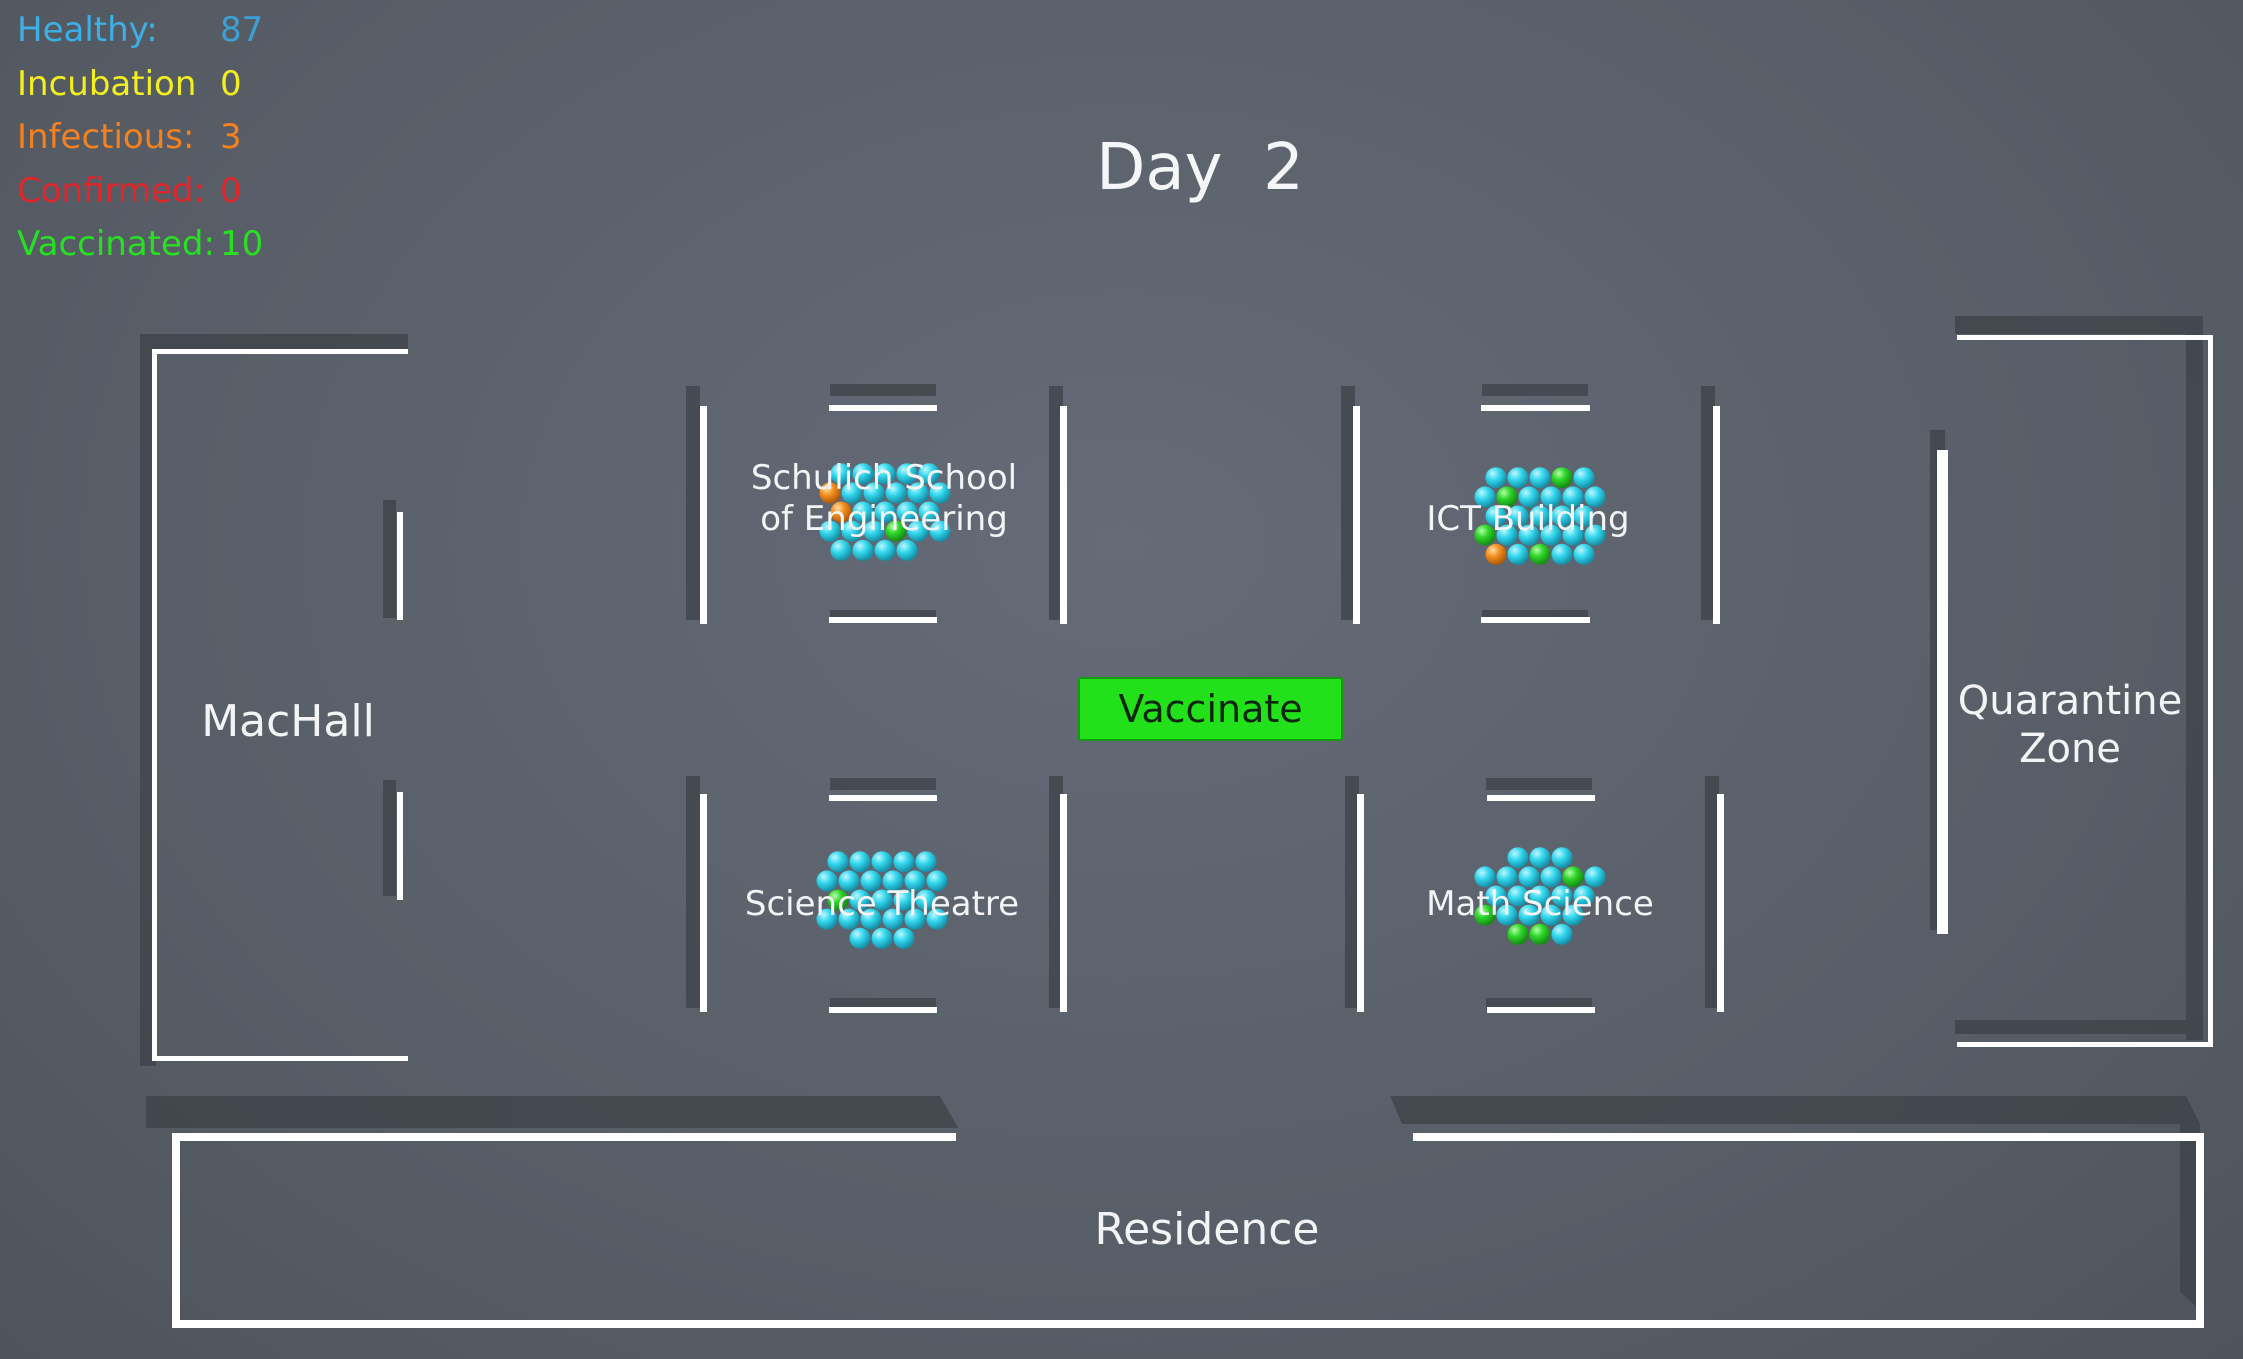 Image resolution: width=2243 pixels, height=1359 pixels. I want to click on zone-label-science-theatre: Science Theatre, so click(882, 904).